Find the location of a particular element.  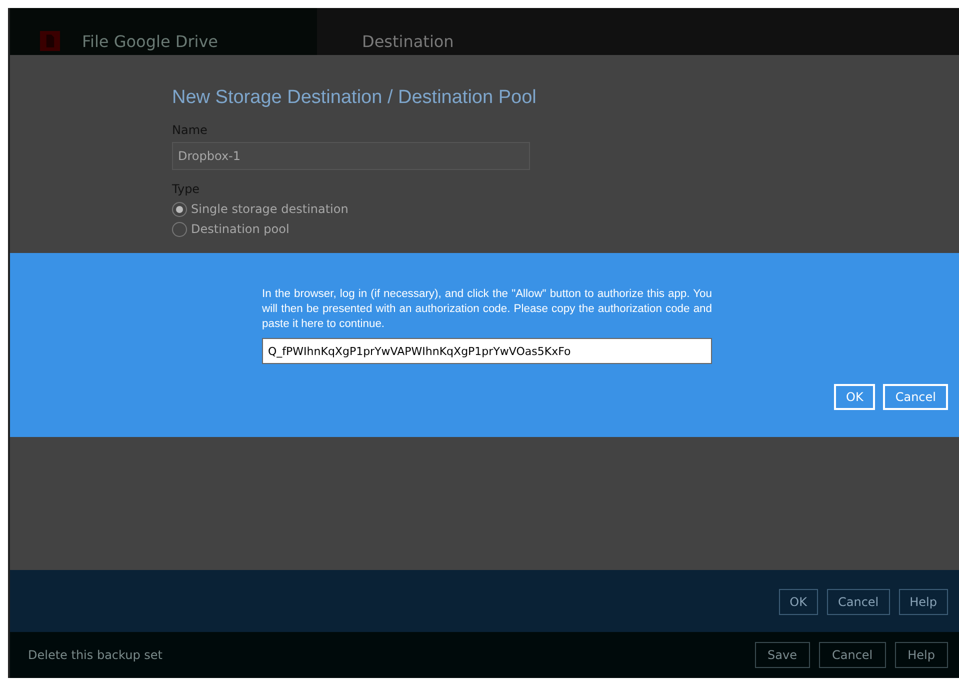

section-title: Destination is located at coordinates (408, 42).